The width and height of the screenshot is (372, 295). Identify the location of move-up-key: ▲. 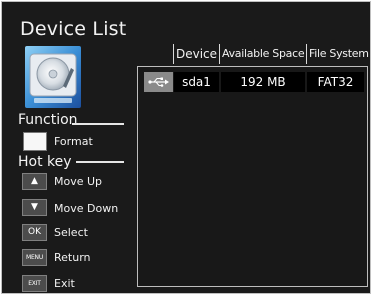
(34, 181).